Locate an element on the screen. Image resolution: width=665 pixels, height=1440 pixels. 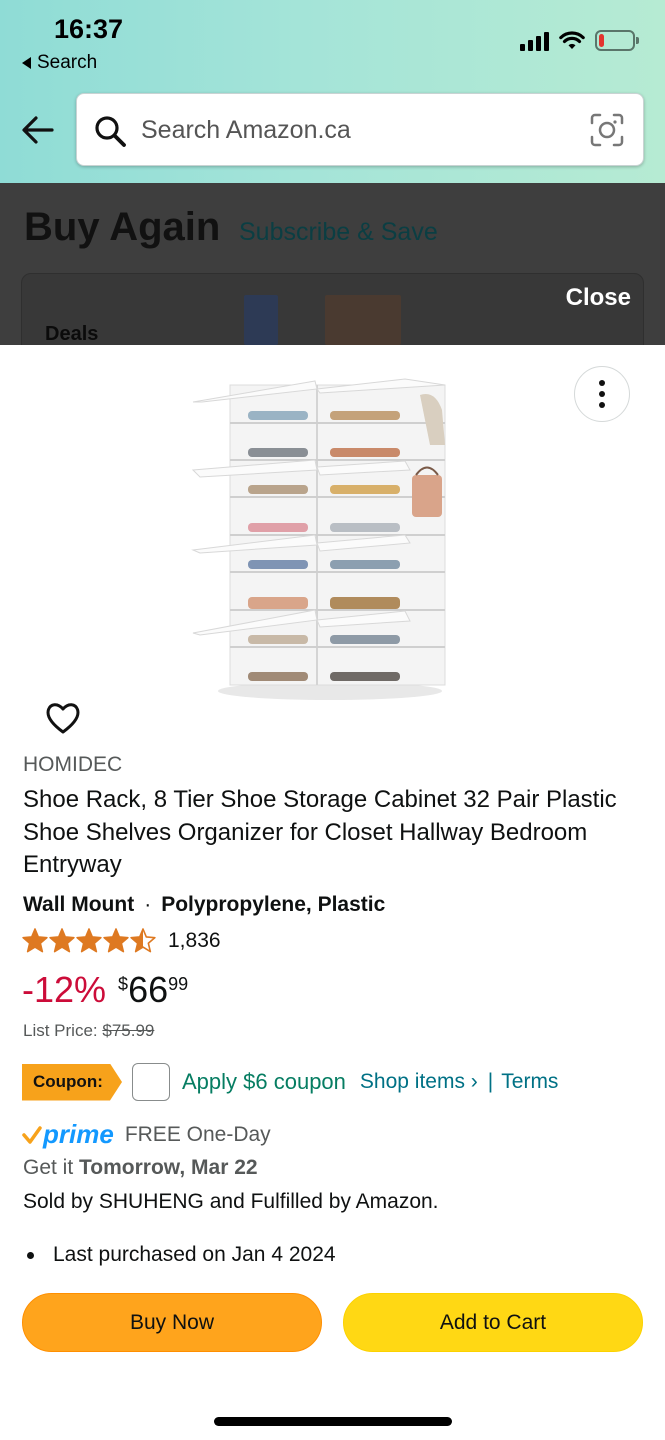
discount-percent: -12% is located at coordinates (64, 989).